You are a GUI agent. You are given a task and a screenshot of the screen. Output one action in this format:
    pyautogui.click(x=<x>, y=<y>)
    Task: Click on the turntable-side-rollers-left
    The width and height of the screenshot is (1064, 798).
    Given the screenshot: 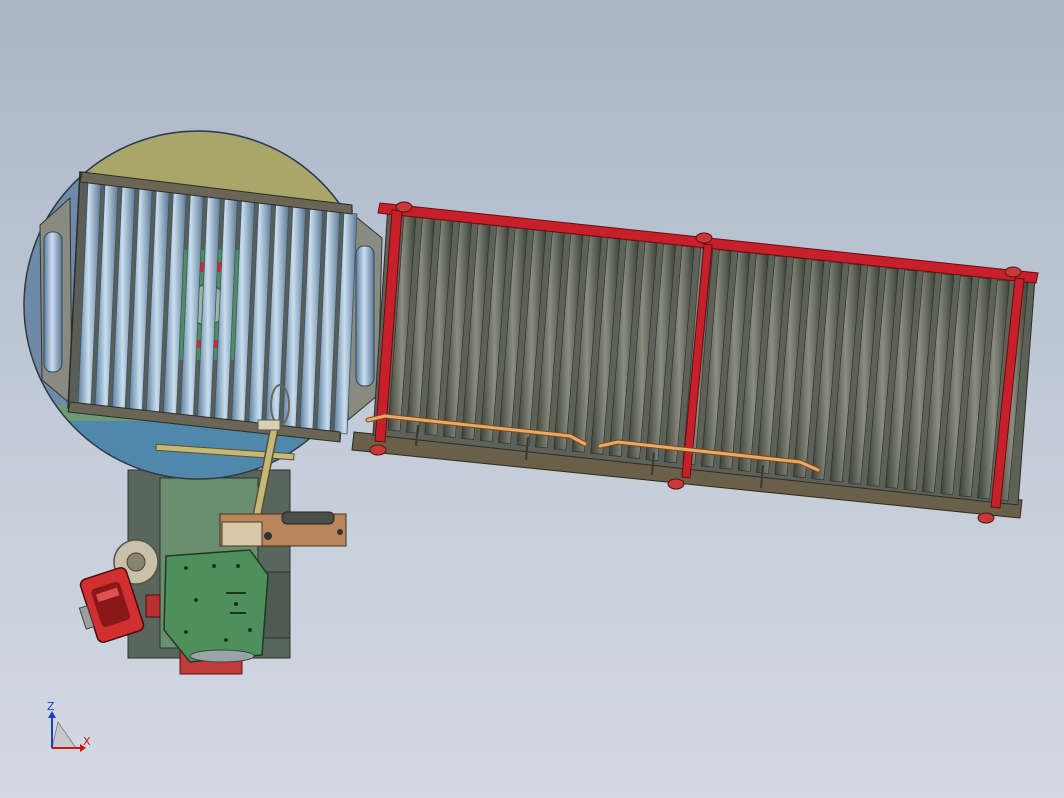 What is the action you would take?
    pyautogui.click(x=56, y=301)
    